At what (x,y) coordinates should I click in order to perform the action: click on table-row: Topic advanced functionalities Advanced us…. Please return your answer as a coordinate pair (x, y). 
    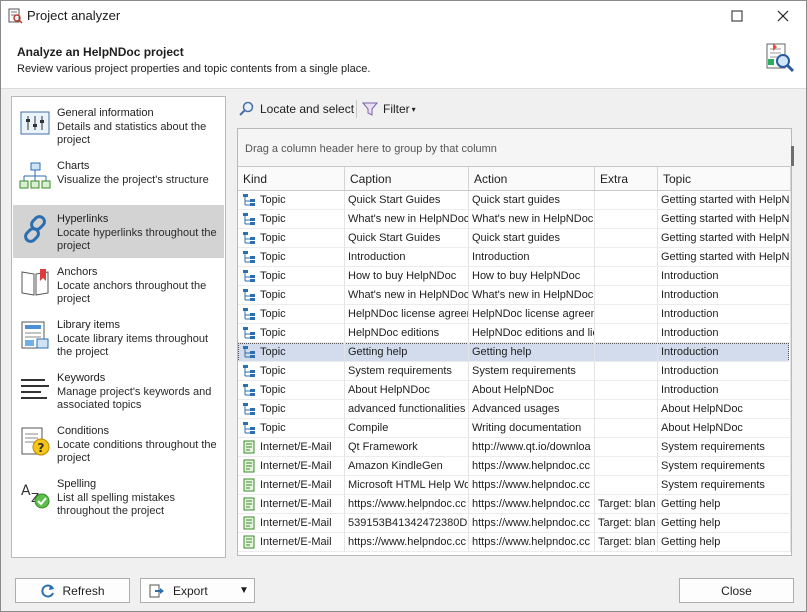
    Looking at the image, I should click on (514, 409).